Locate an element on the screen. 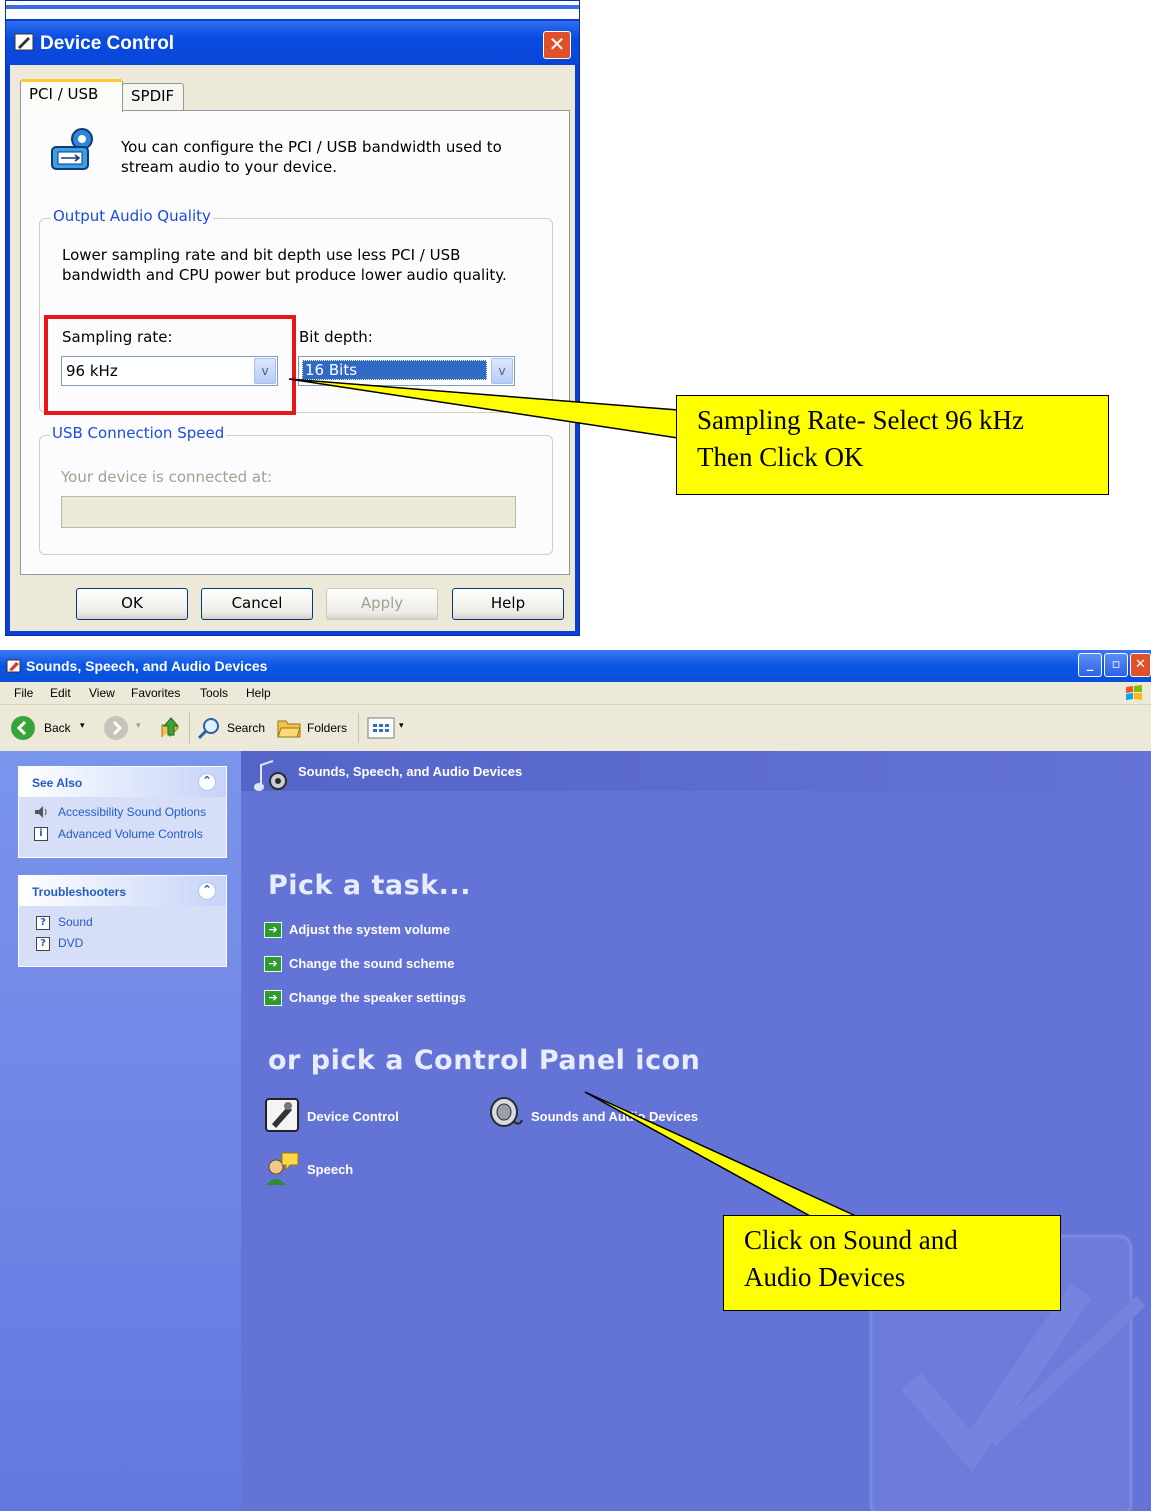 The height and width of the screenshot is (1511, 1151). sounds-callout-pointer is located at coordinates (721, 1154).